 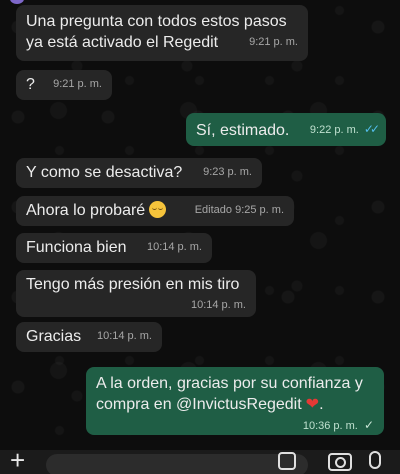 What do you see at coordinates (86, 210) in the screenshot?
I see `message-text: Ahora lo probaré` at bounding box center [86, 210].